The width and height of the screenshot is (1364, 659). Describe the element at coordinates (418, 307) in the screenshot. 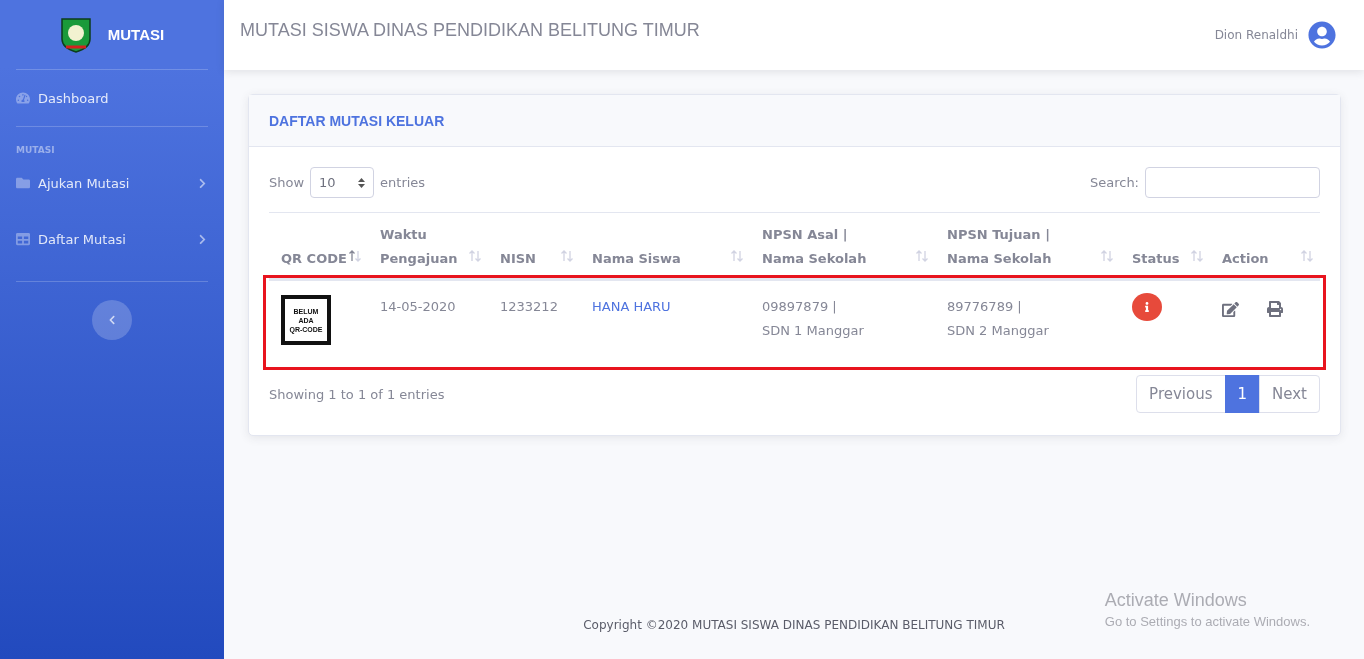

I see `table-cell-text: 14-05-2020` at that location.